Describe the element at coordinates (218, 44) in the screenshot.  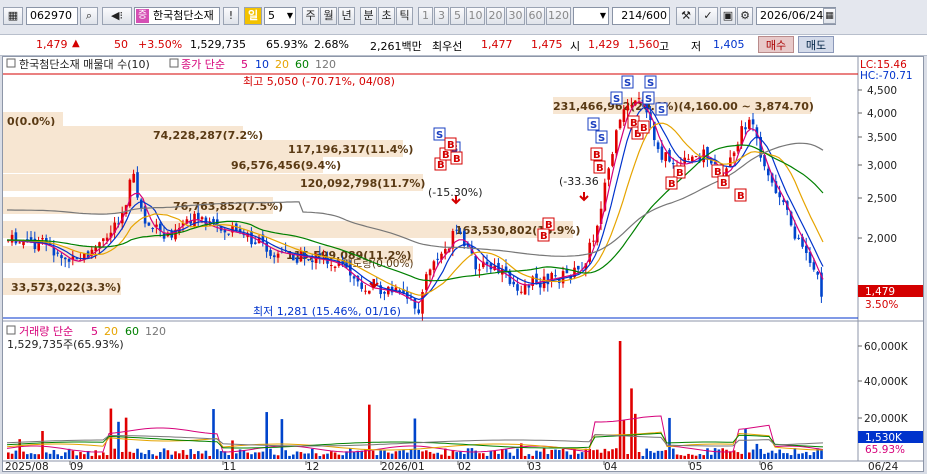
I see `volume: 1,529,735` at that location.